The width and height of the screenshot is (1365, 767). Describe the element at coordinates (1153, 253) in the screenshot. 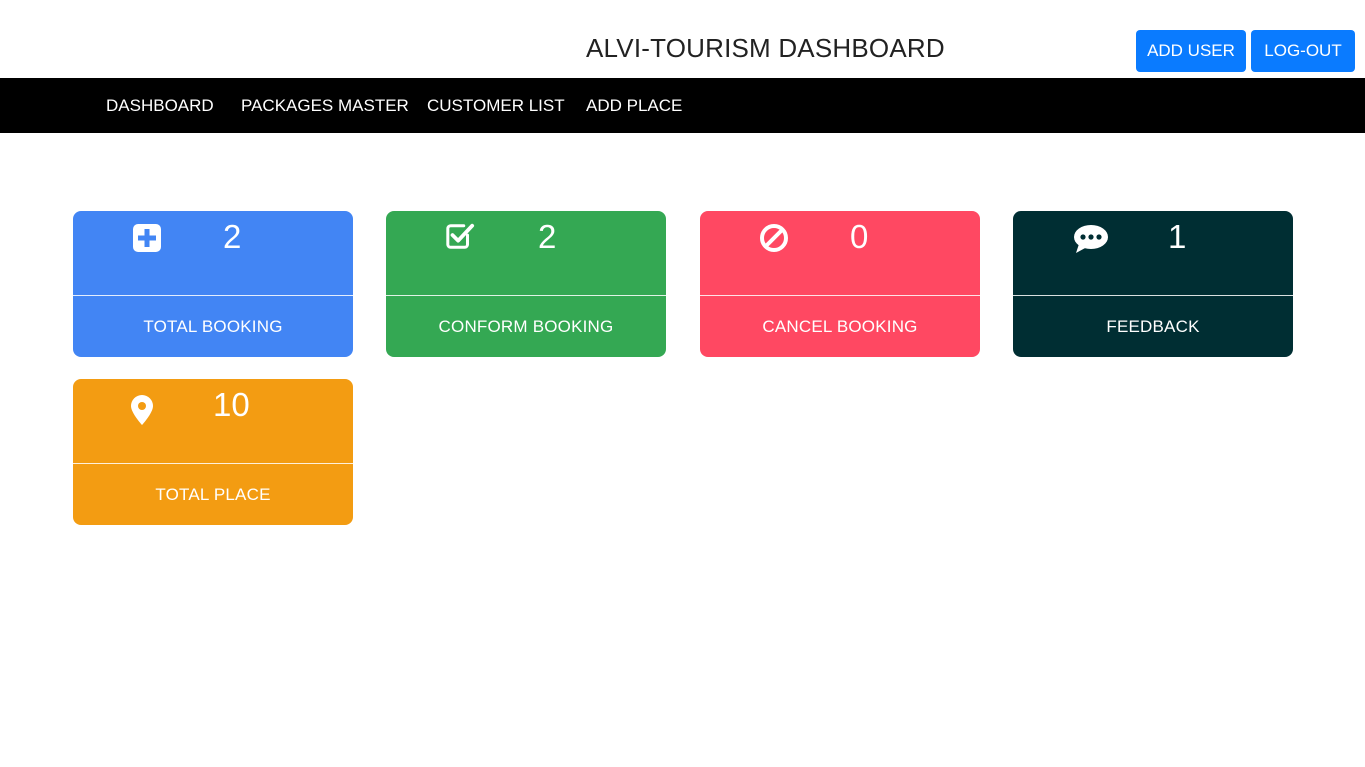

I see `card-header: 1` at that location.